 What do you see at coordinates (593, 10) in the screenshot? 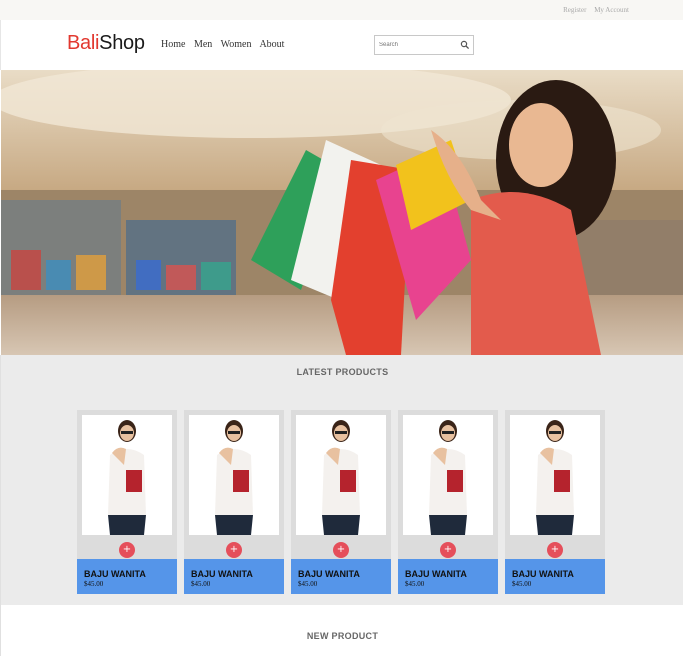
I see `account-links: Register My Account` at bounding box center [593, 10].